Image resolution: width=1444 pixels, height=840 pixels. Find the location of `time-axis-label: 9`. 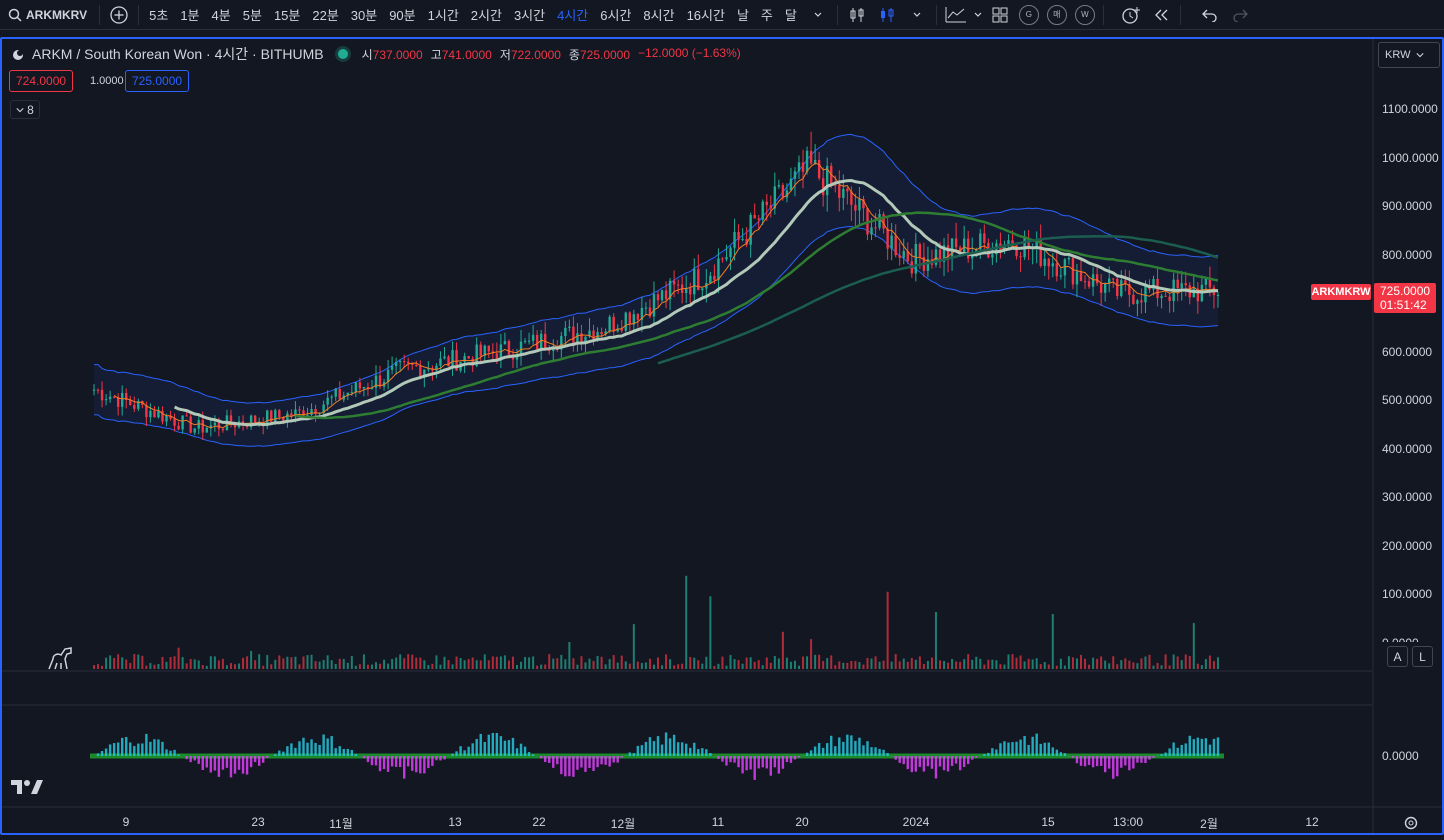

time-axis-label: 9 is located at coordinates (126, 822).